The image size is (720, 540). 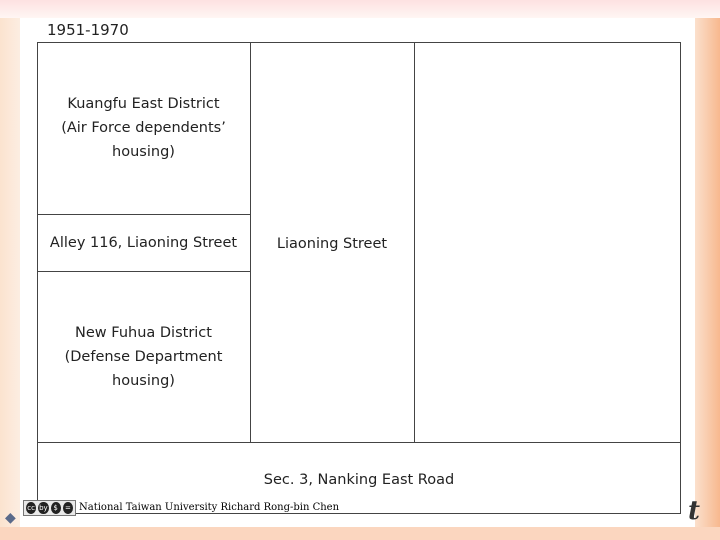 I want to click on creative-commons-license-badge: cc by $ =, so click(x=49, y=508).